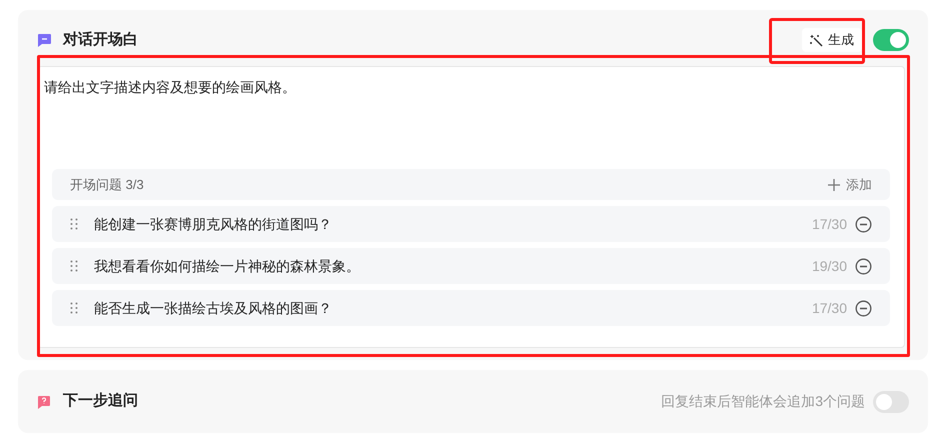 The image size is (939, 445). Describe the element at coordinates (213, 308) in the screenshot. I see `question-text: 能否生成一张描绘古埃及风格的图画？` at that location.